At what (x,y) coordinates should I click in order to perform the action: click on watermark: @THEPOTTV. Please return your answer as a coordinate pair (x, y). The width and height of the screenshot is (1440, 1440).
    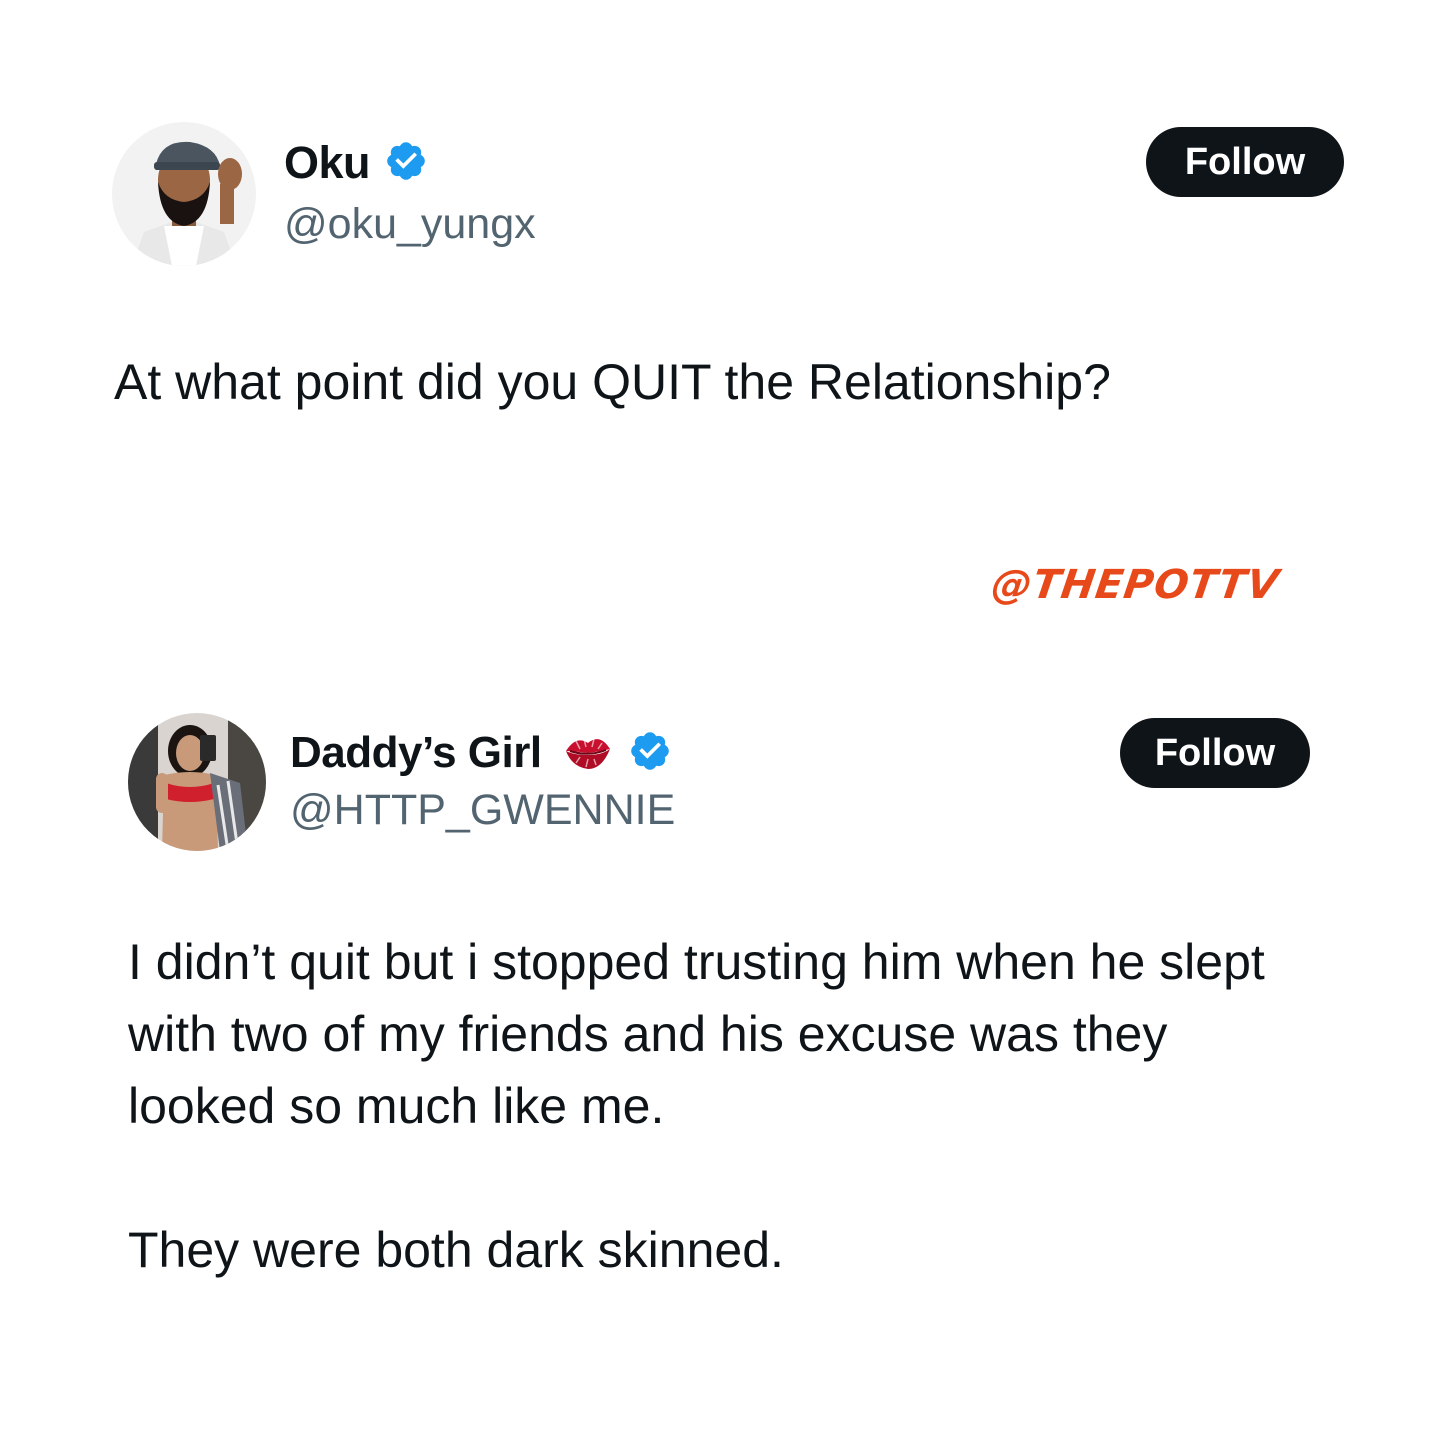
    Looking at the image, I should click on (1135, 585).